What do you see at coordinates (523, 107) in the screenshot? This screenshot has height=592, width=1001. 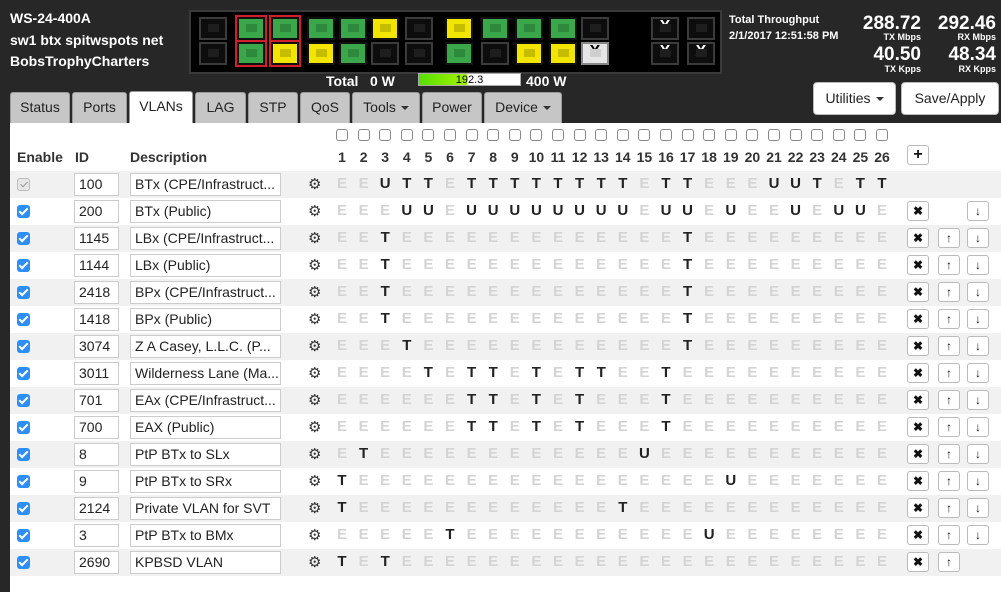 I see `tab-device: Device` at bounding box center [523, 107].